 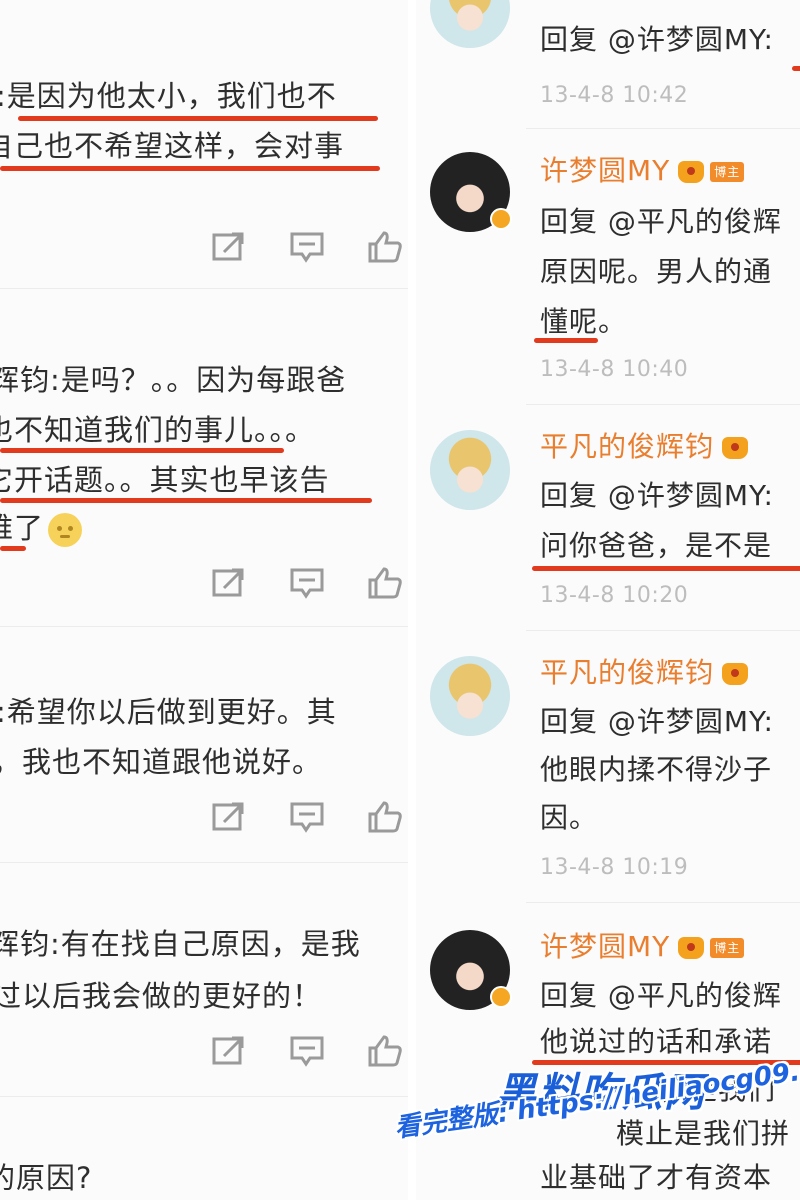 What do you see at coordinates (161, 996) in the screenshot?
I see `comment-text-line: 过以后我会做的更好的！` at bounding box center [161, 996].